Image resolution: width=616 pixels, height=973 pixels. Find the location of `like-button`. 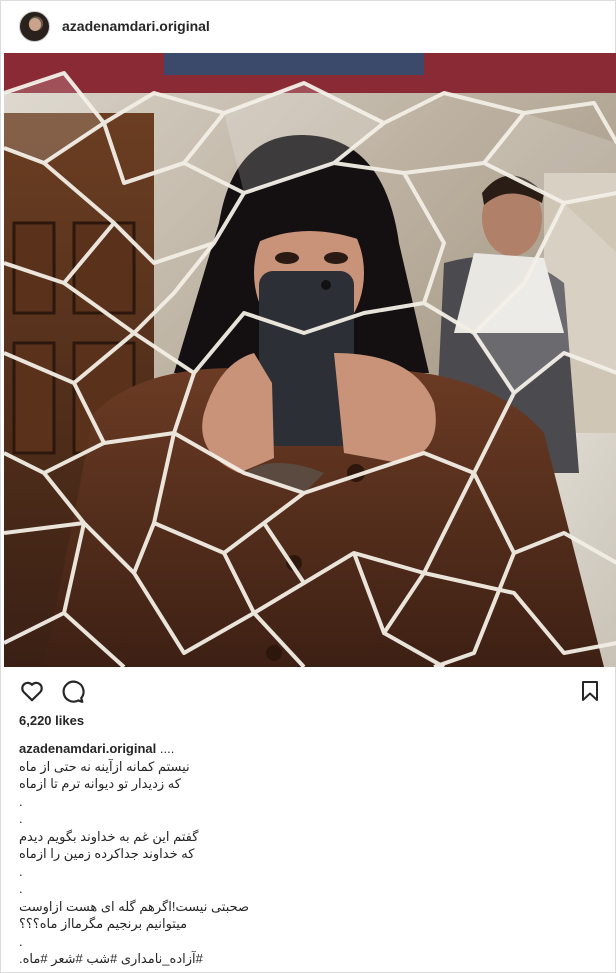

like-button is located at coordinates (32, 691).